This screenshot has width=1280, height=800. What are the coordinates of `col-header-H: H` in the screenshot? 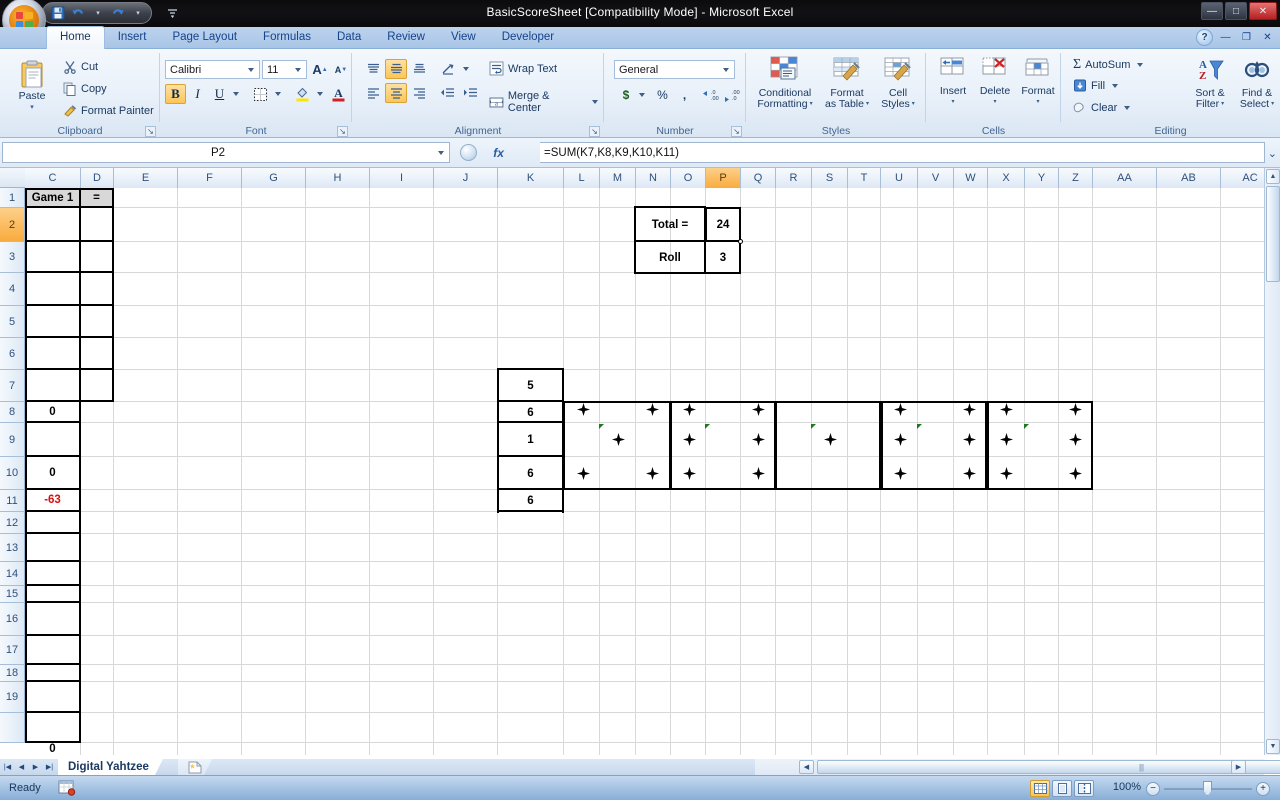 It's located at (338, 178).